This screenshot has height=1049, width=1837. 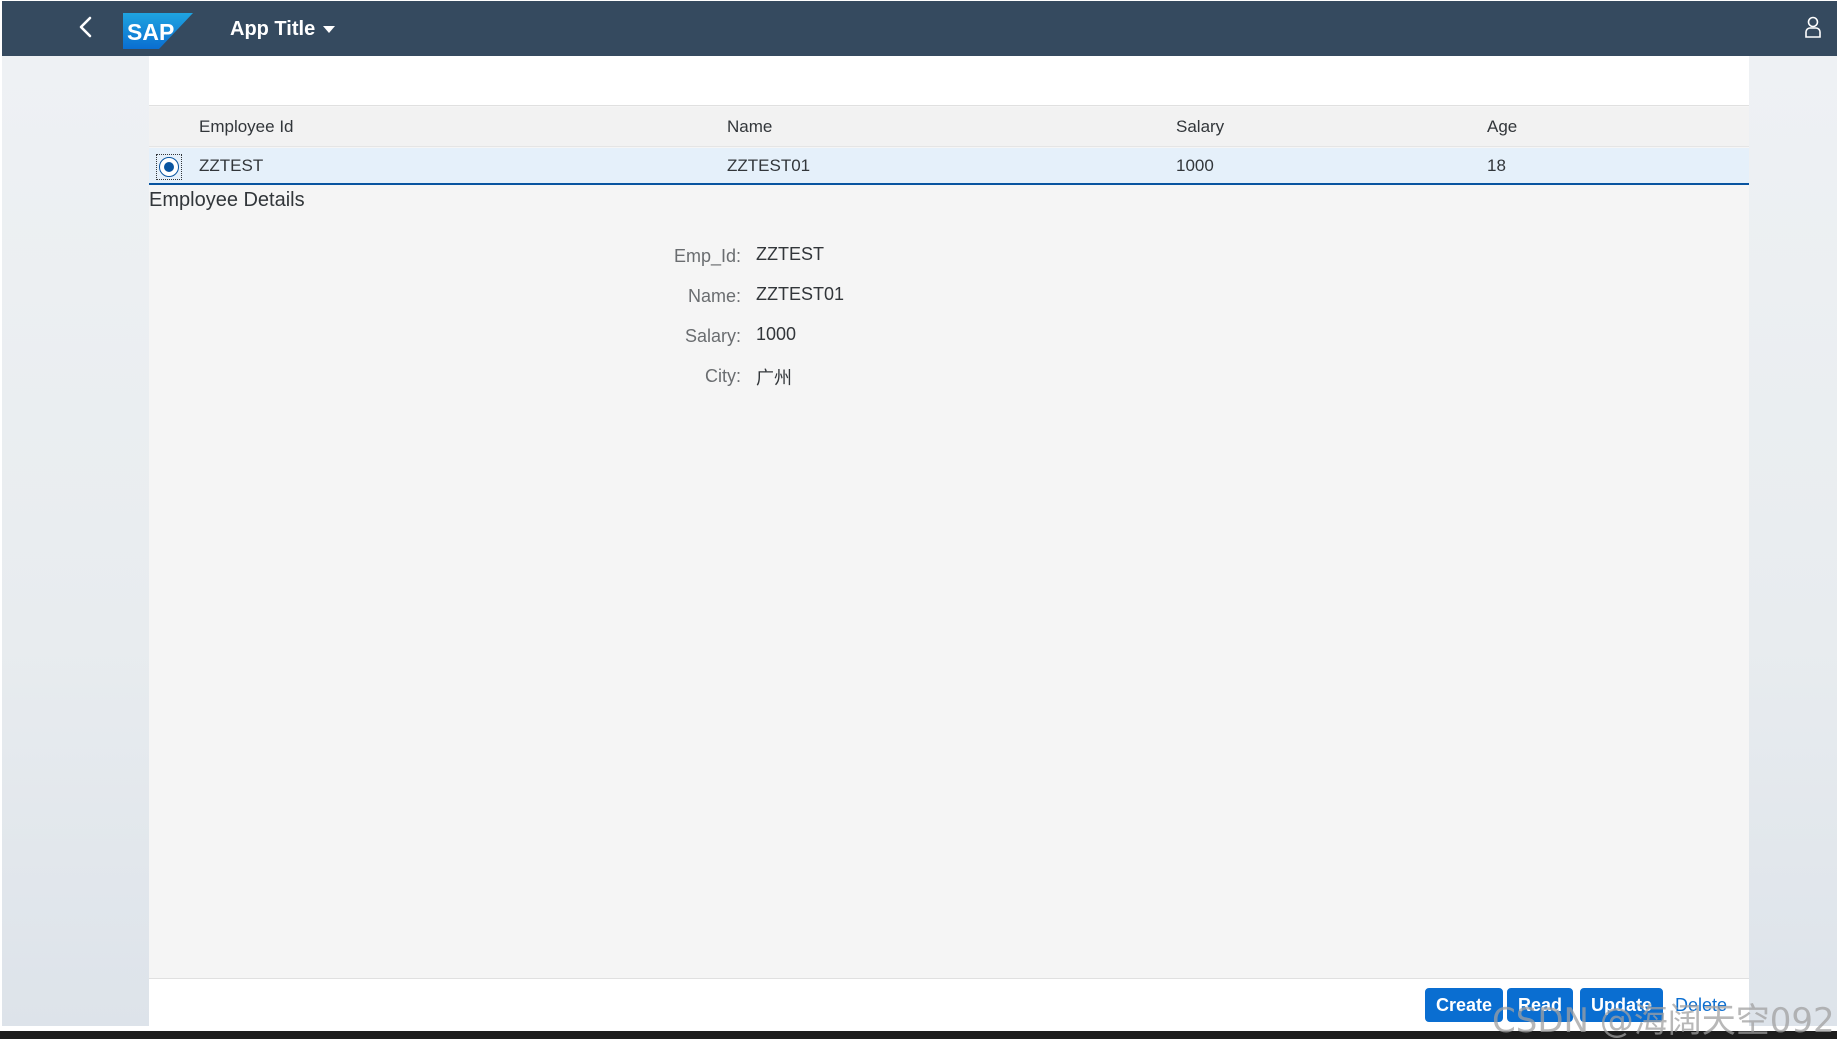 What do you see at coordinates (150, 32) in the screenshot?
I see `sap-logo-text: SAP` at bounding box center [150, 32].